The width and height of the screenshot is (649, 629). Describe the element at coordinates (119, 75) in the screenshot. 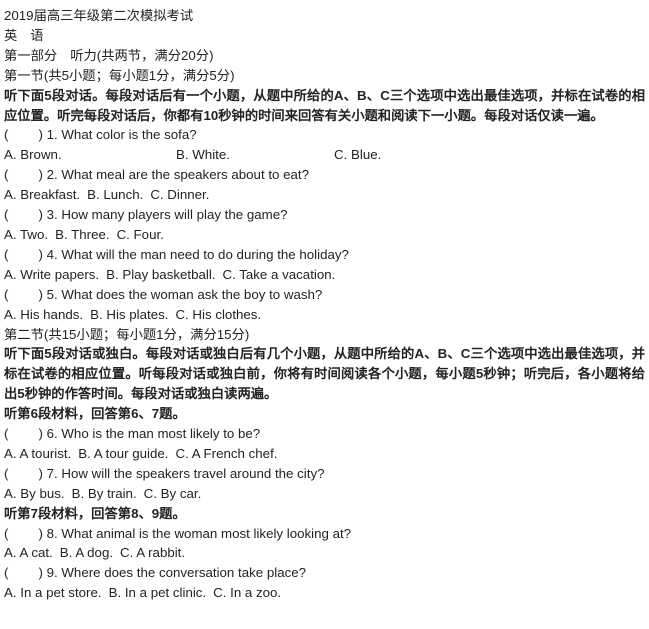

I see `section-one-heading: 第一节(共5小题；每小题1分，满分5分)` at that location.